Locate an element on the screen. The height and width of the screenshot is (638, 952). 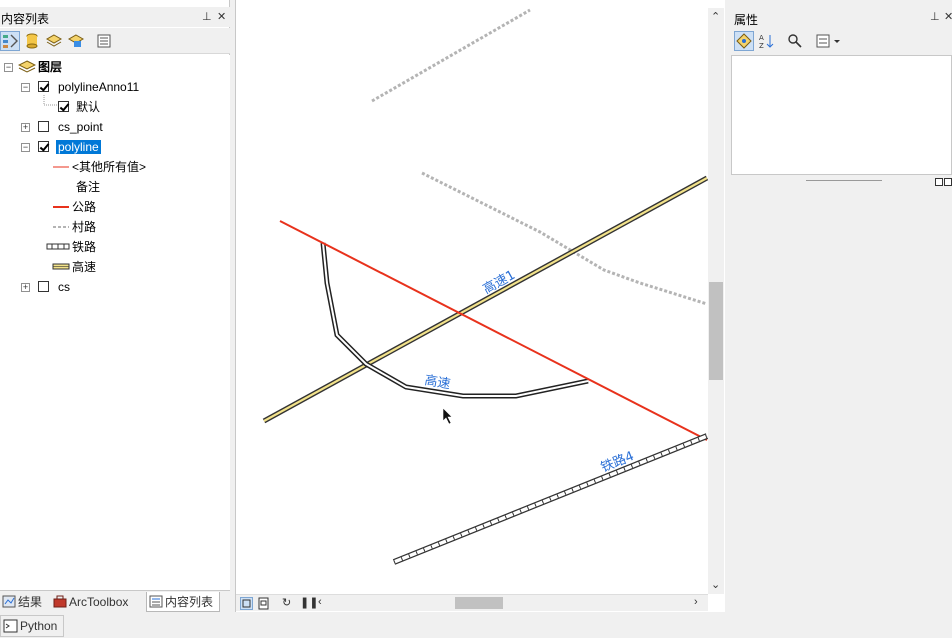
sort-az-icon: A Z is located at coordinates (766, 42).